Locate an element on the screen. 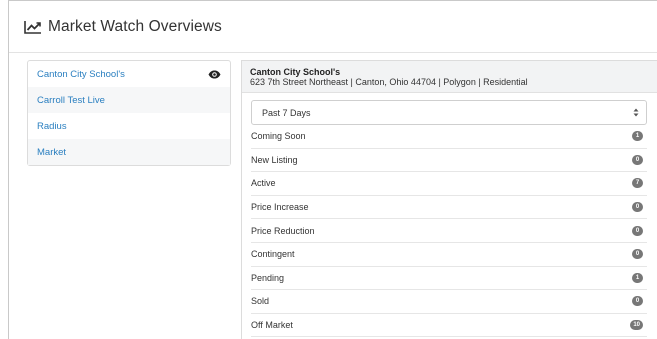  status-row: Price Increase 0 is located at coordinates (449, 208).